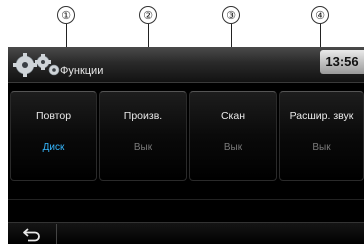 This screenshot has width=364, height=244. What do you see at coordinates (53, 116) in the screenshot?
I see `option-label: Повтор` at bounding box center [53, 116].